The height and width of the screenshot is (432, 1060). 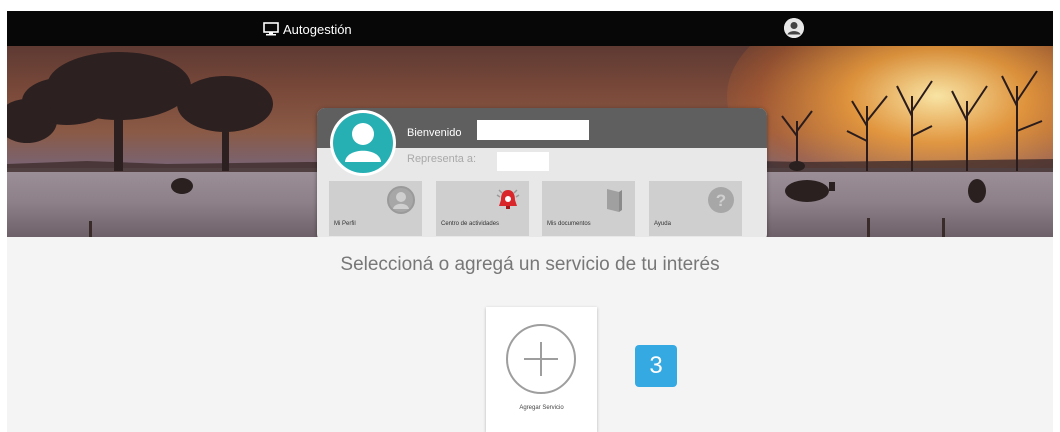 I want to click on tile-label: Ayuda, so click(x=662, y=224).